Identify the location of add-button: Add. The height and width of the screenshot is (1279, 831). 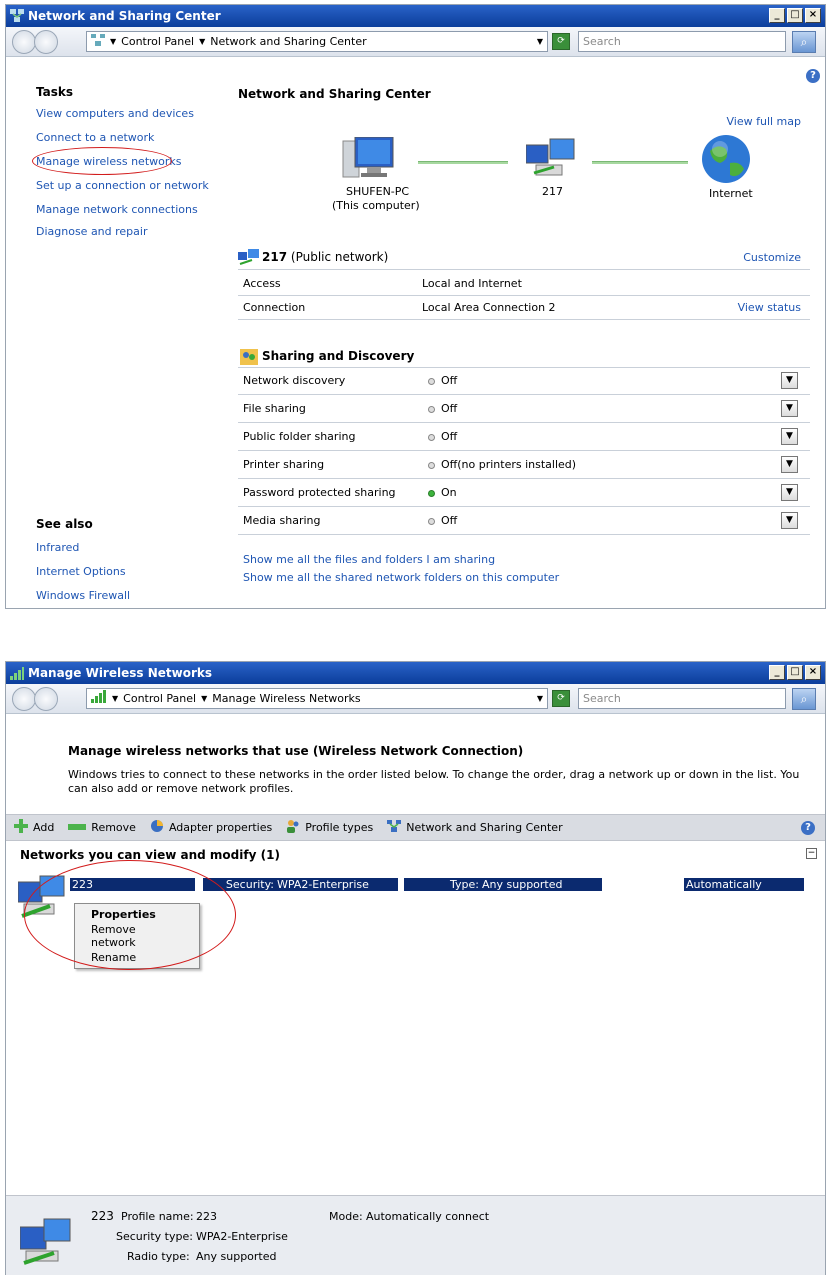
(34, 827).